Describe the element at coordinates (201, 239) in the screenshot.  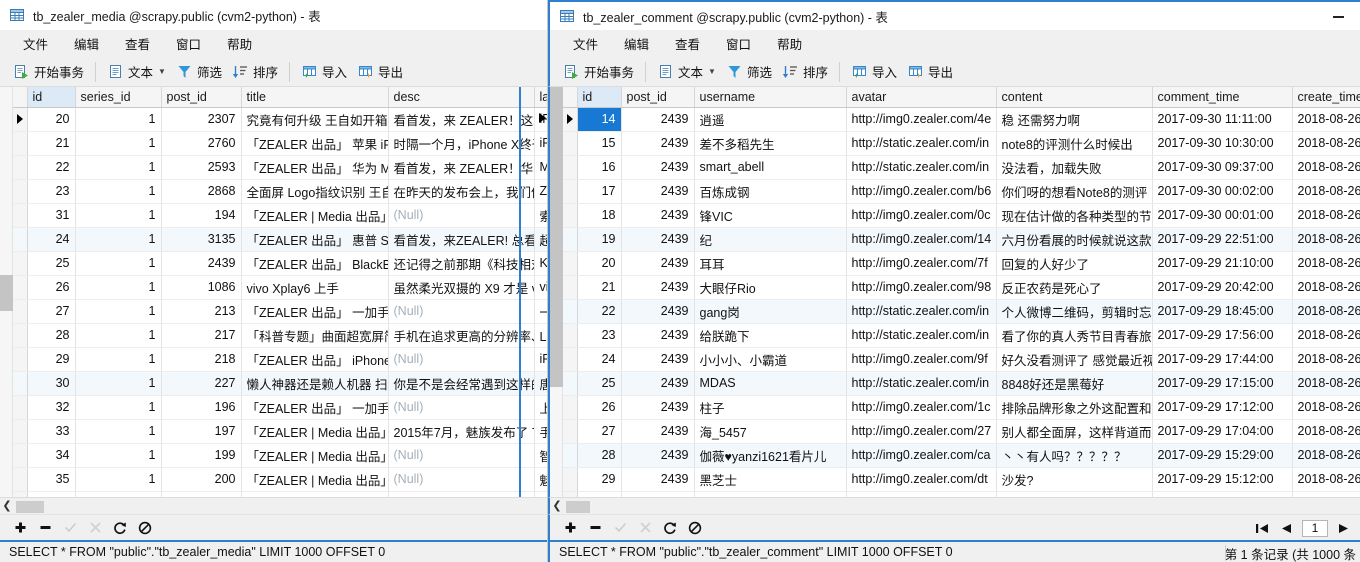
I see `cell-post-id: 3135` at that location.